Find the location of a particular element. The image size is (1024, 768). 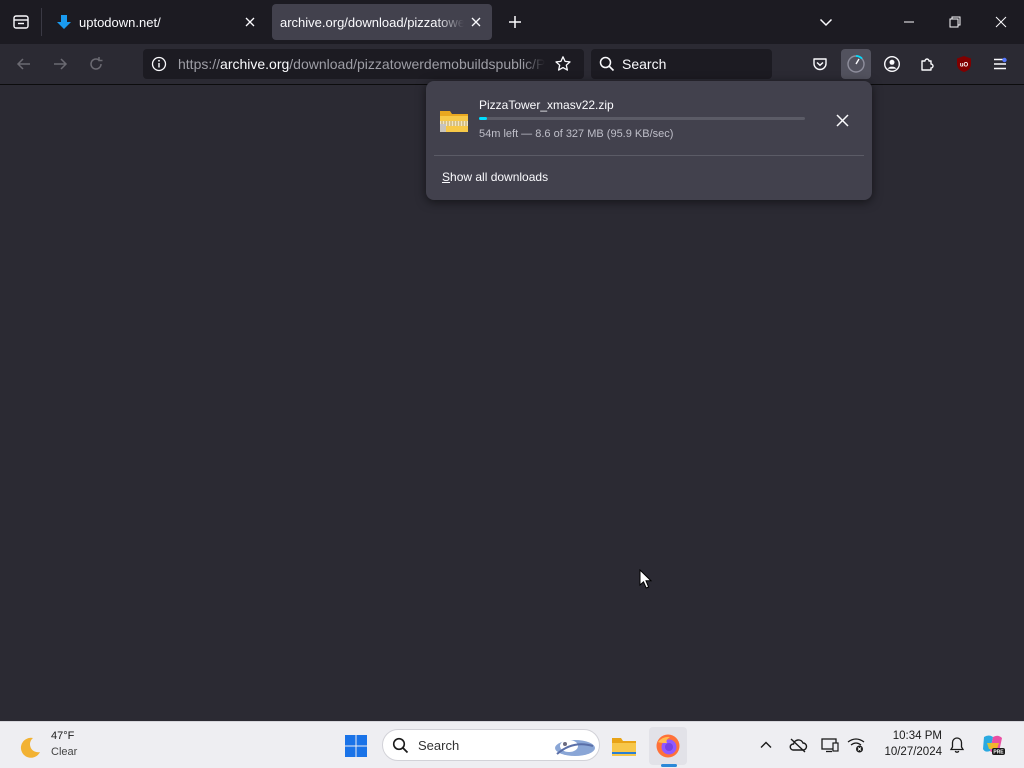

show-all-downloads-button: Show all downloads is located at coordinates (495, 177).